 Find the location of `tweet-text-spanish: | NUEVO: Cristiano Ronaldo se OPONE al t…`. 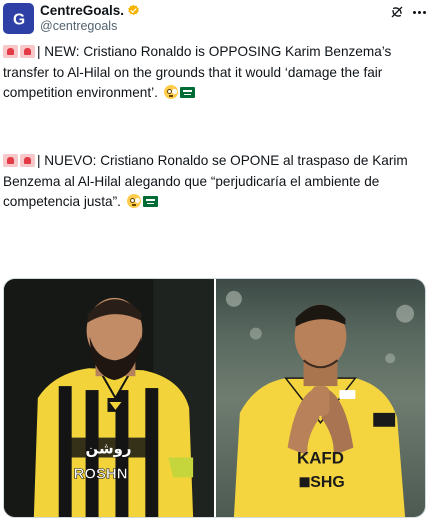

tweet-text-spanish: | NUEVO: Cristiano Ronaldo se OPONE al t… is located at coordinates (213, 182).